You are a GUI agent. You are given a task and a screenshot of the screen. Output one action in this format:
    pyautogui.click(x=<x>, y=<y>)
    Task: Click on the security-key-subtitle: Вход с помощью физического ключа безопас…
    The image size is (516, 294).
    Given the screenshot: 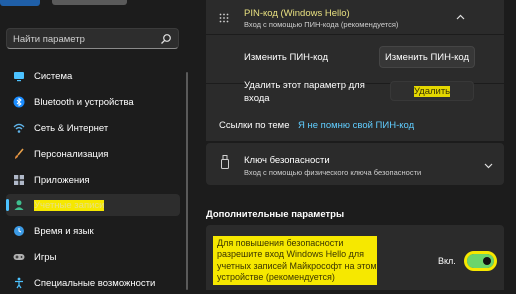 What is the action you would take?
    pyautogui.click(x=333, y=172)
    